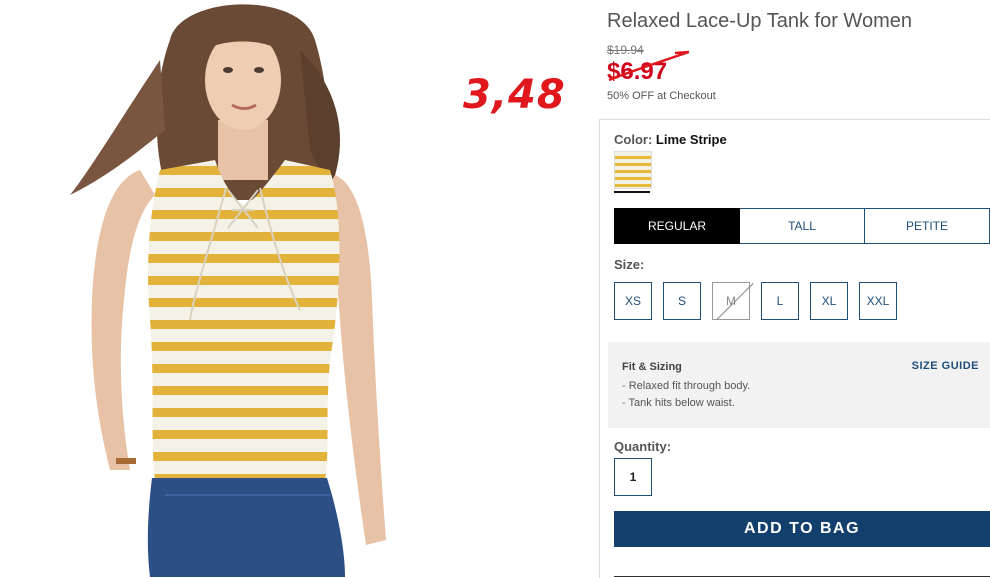  What do you see at coordinates (780, 301) in the screenshot?
I see `size-option-l: L` at bounding box center [780, 301].